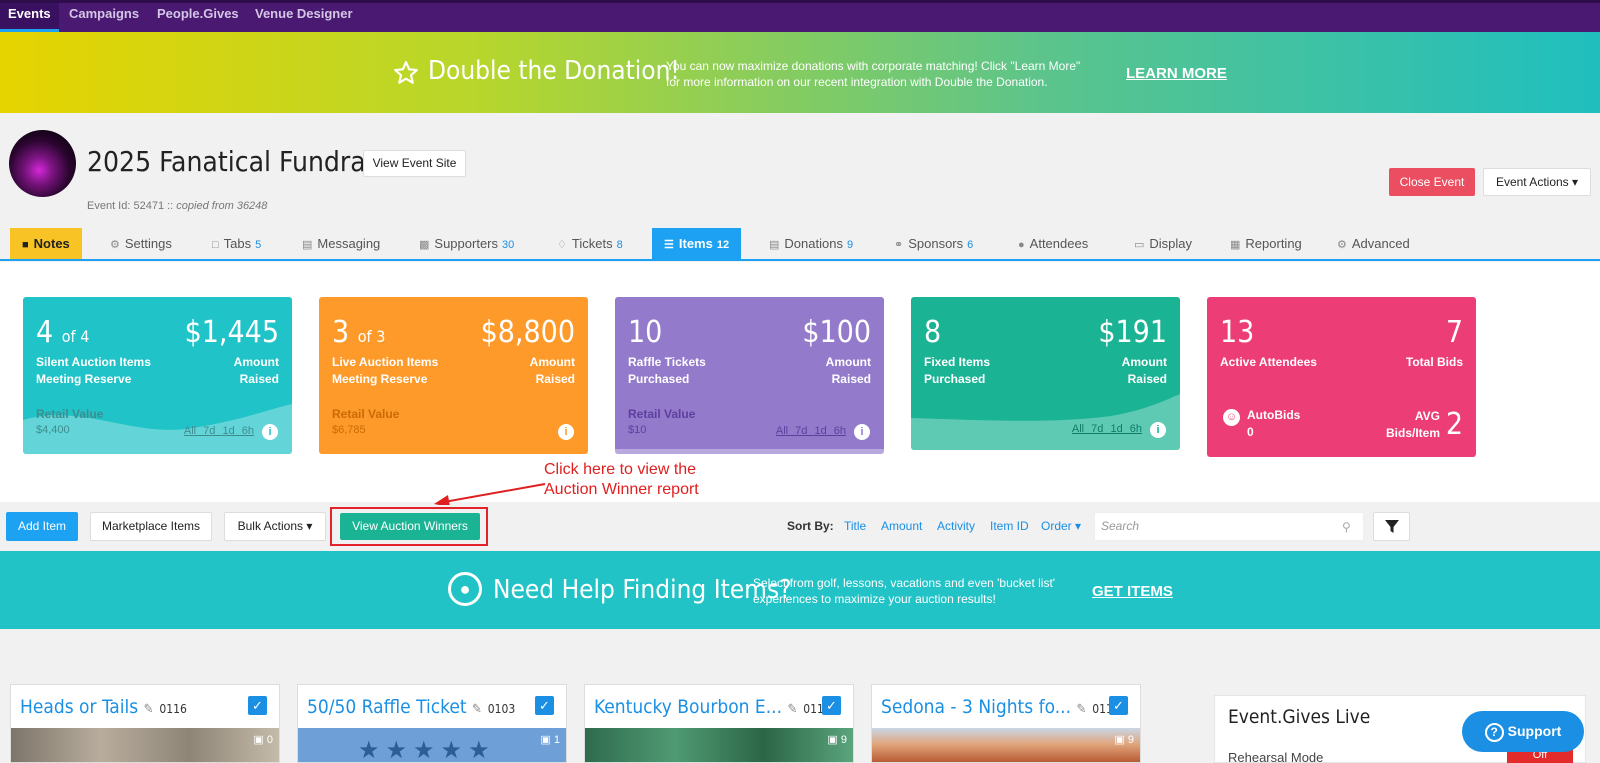 The height and width of the screenshot is (763, 1600). I want to click on card-big-right: $100, so click(836, 332).